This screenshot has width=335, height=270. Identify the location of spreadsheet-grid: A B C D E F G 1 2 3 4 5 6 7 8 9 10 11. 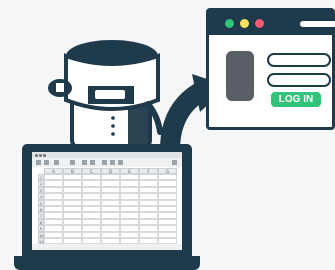
(108, 207).